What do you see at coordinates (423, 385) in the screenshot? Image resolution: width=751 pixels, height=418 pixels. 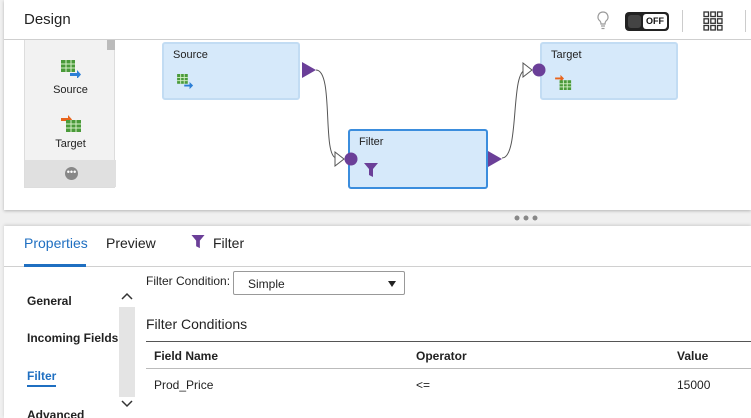 I see `operator-cell: <=` at bounding box center [423, 385].